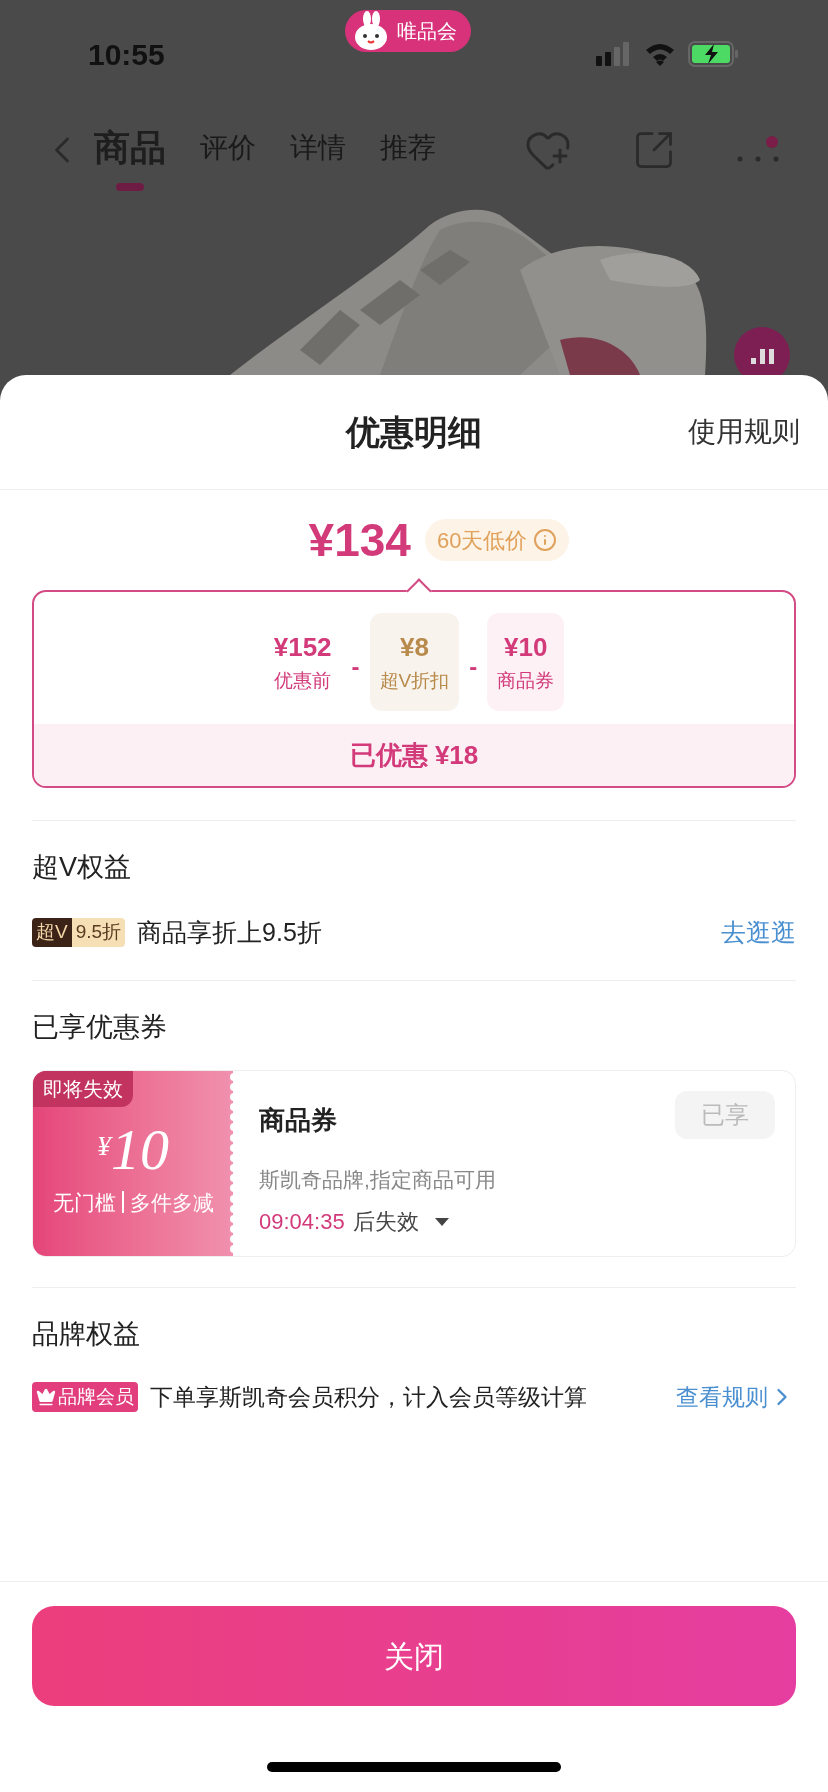 The height and width of the screenshot is (1792, 828). Describe the element at coordinates (714, 54) in the screenshot. I see `battery-icon` at that location.